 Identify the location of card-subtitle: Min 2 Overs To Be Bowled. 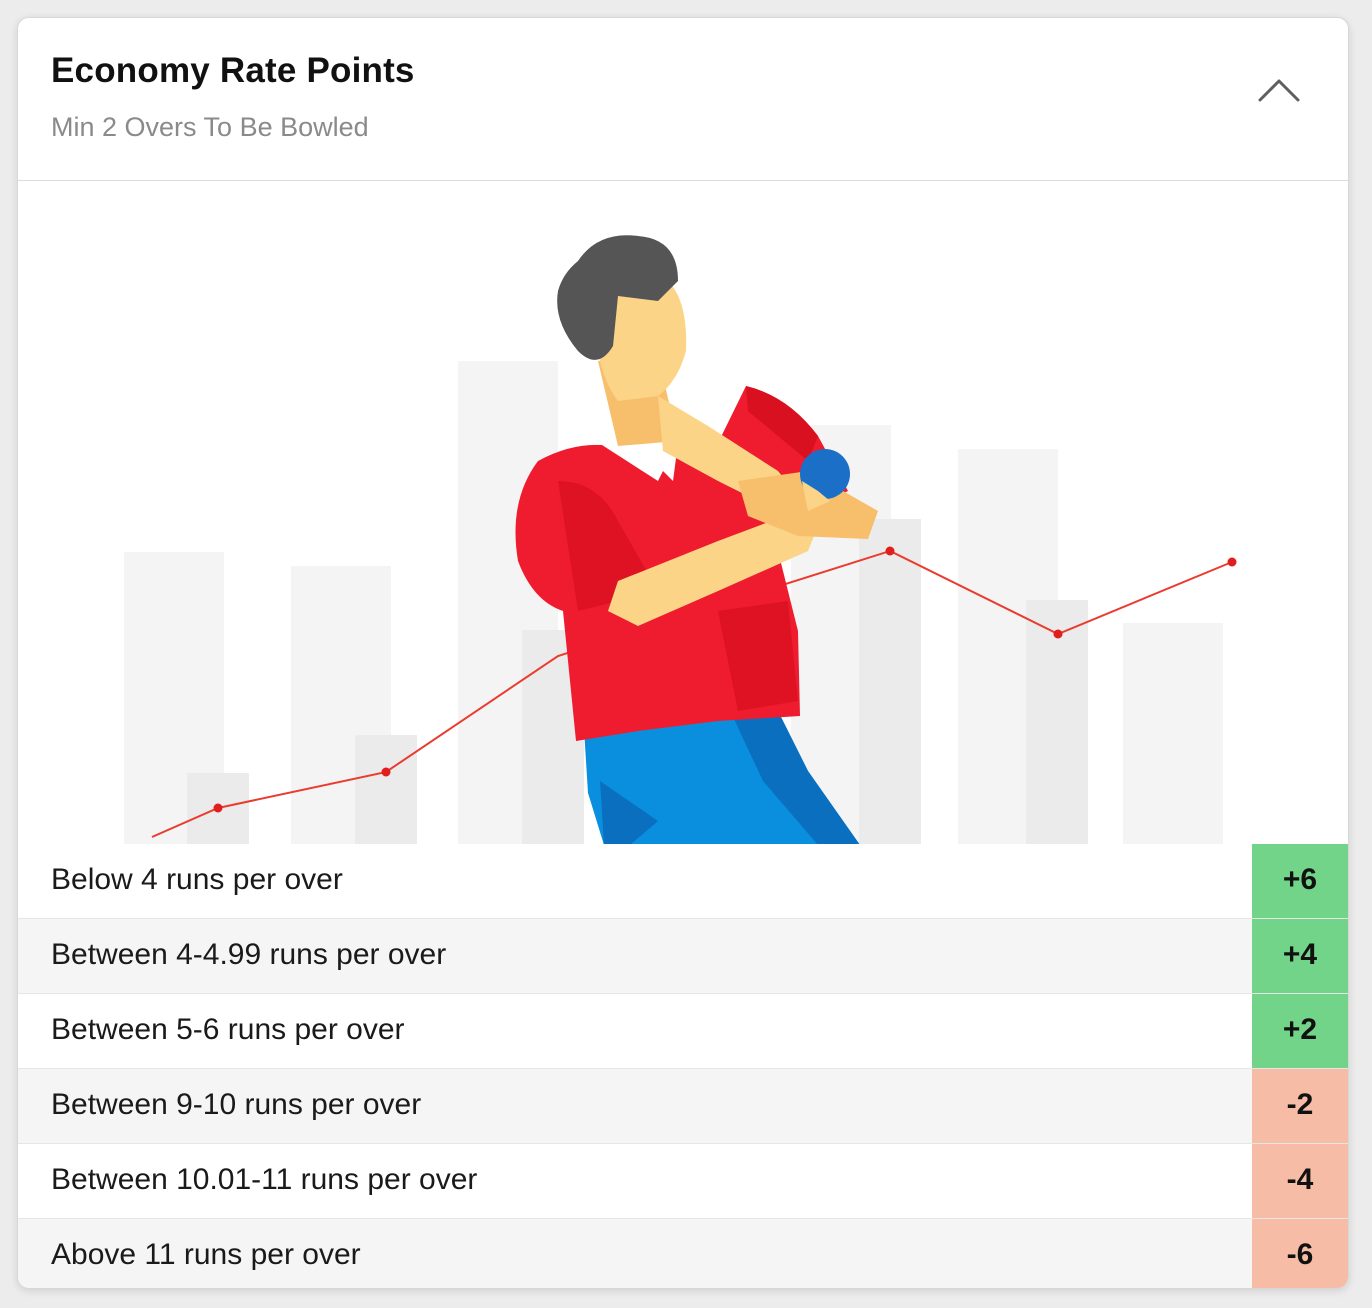
(210, 127).